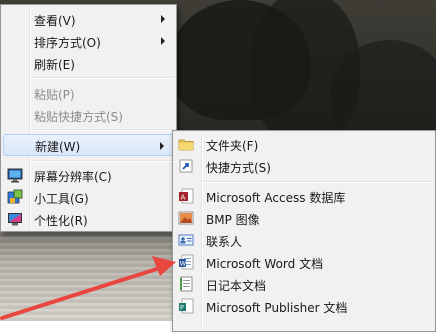 The width and height of the screenshot is (436, 332). Describe the element at coordinates (186, 284) in the screenshot. I see `journal-icon` at that location.